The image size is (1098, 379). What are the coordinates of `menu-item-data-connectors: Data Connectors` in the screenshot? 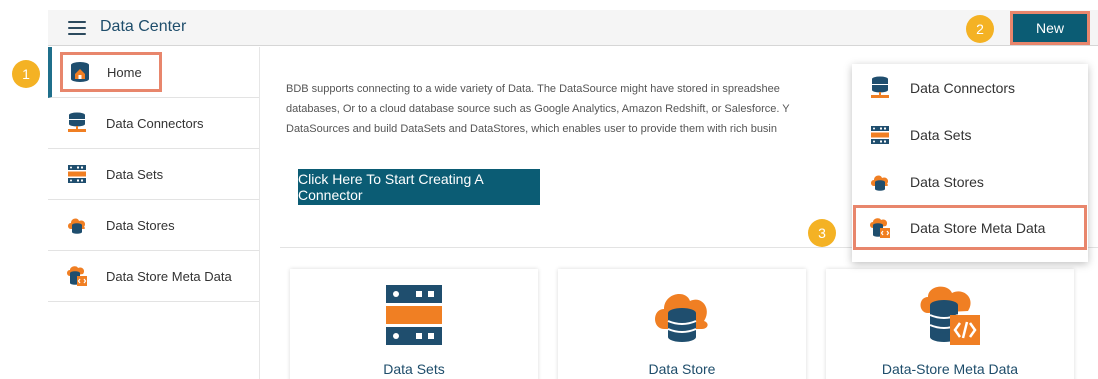 It's located at (970, 87).